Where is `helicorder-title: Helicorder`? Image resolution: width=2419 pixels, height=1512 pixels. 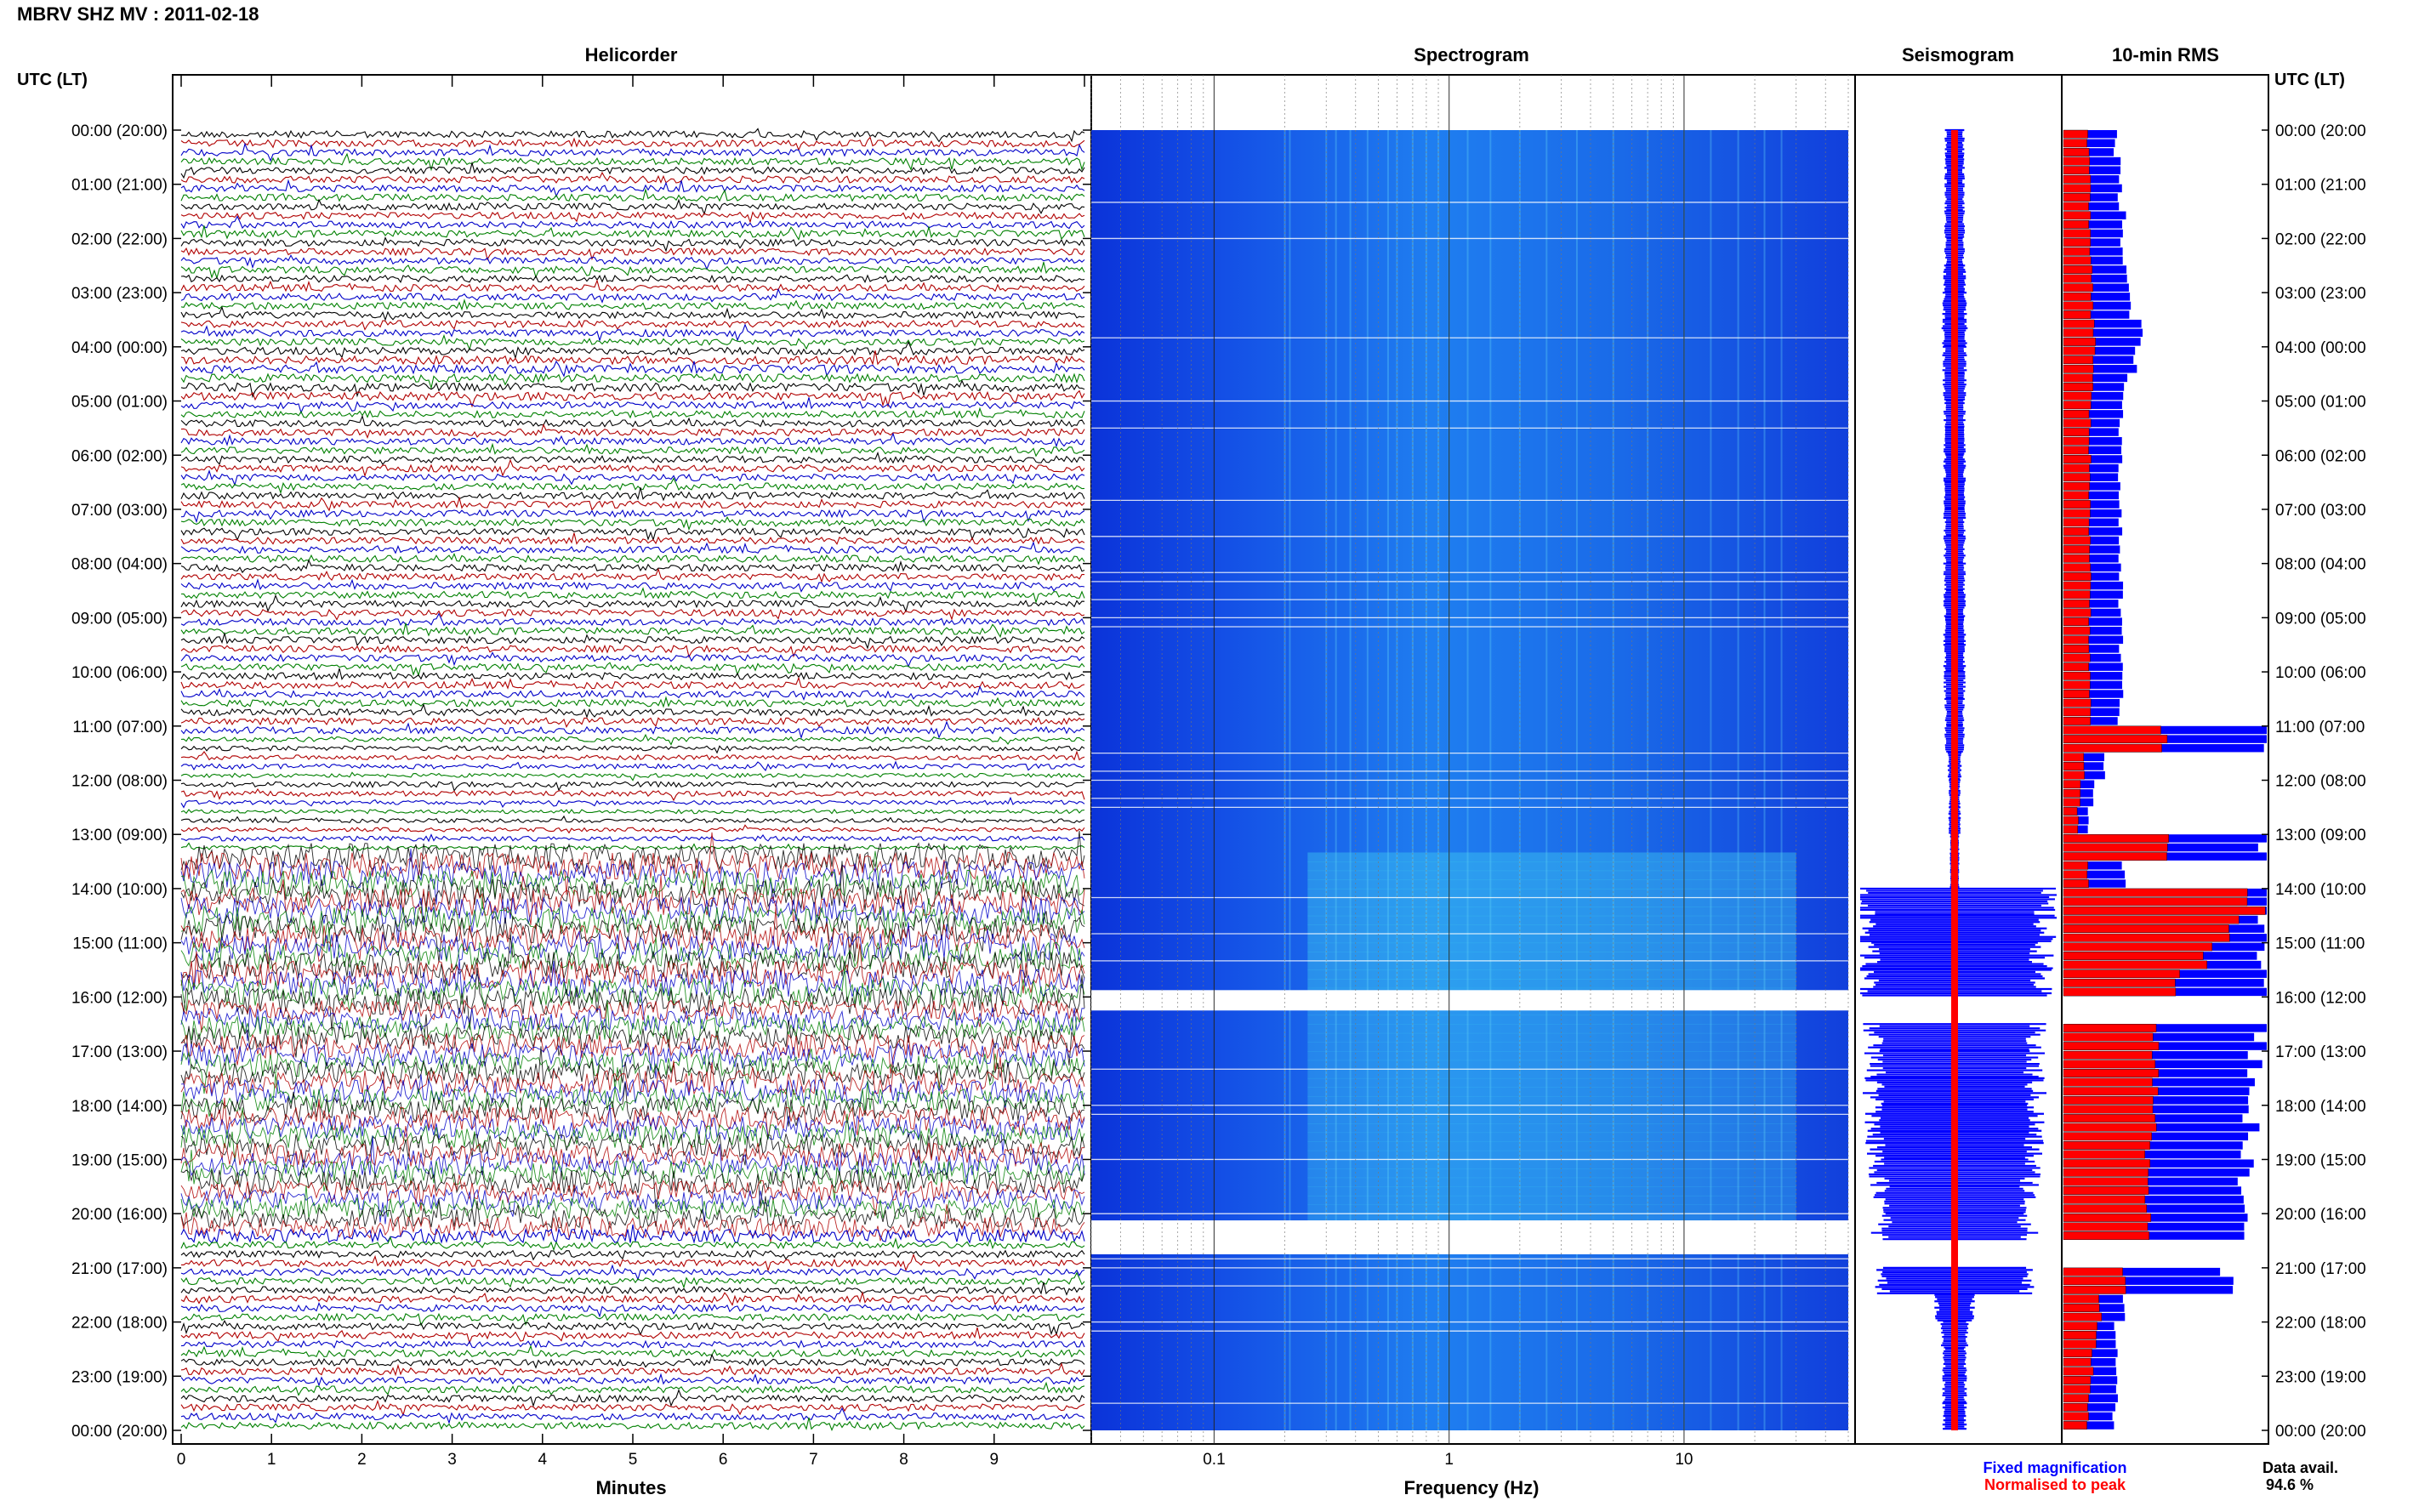 helicorder-title: Helicorder is located at coordinates (631, 54).